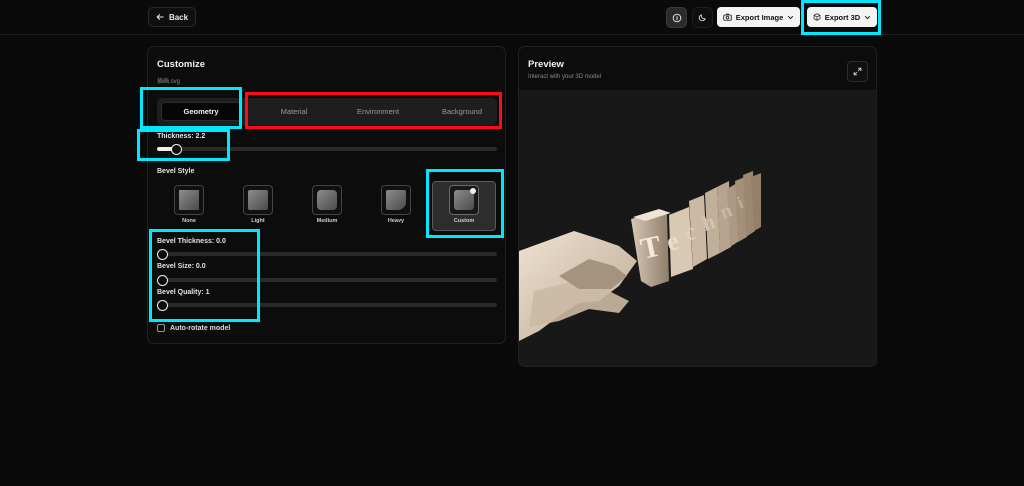 The image size is (1024, 486). I want to click on thickness-slider-thumb, so click(176, 149).